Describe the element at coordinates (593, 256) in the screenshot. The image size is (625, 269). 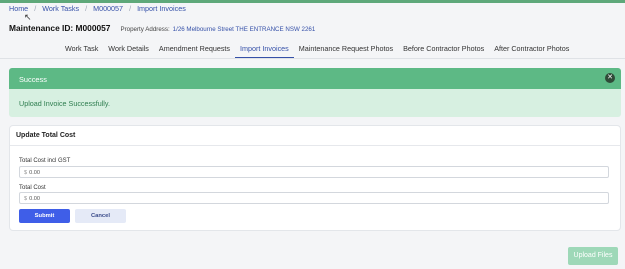
I see `upload-files-button: Upload Files` at that location.